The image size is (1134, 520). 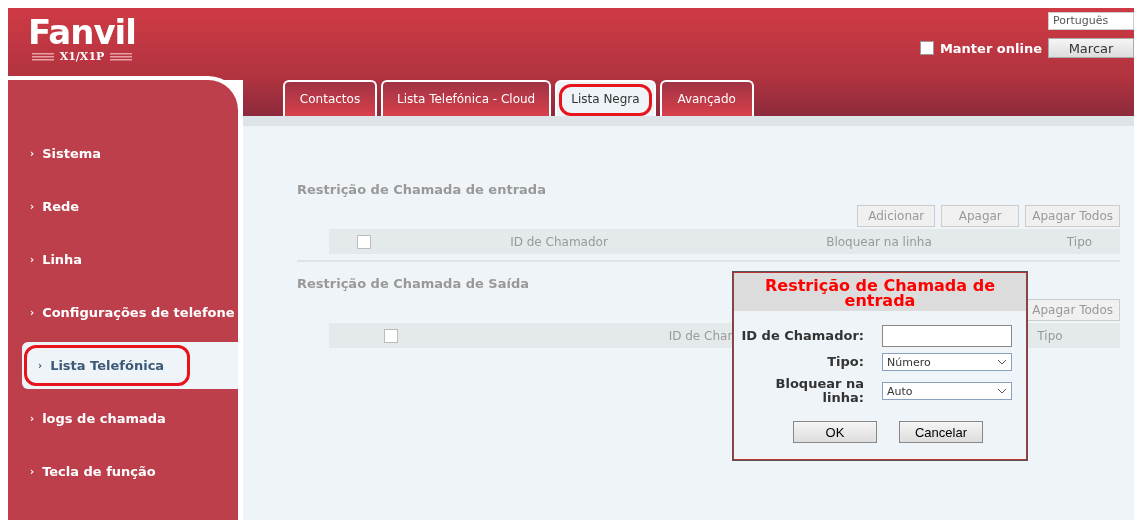 I want to click on sidebar-label: Sistema, so click(x=72, y=153).